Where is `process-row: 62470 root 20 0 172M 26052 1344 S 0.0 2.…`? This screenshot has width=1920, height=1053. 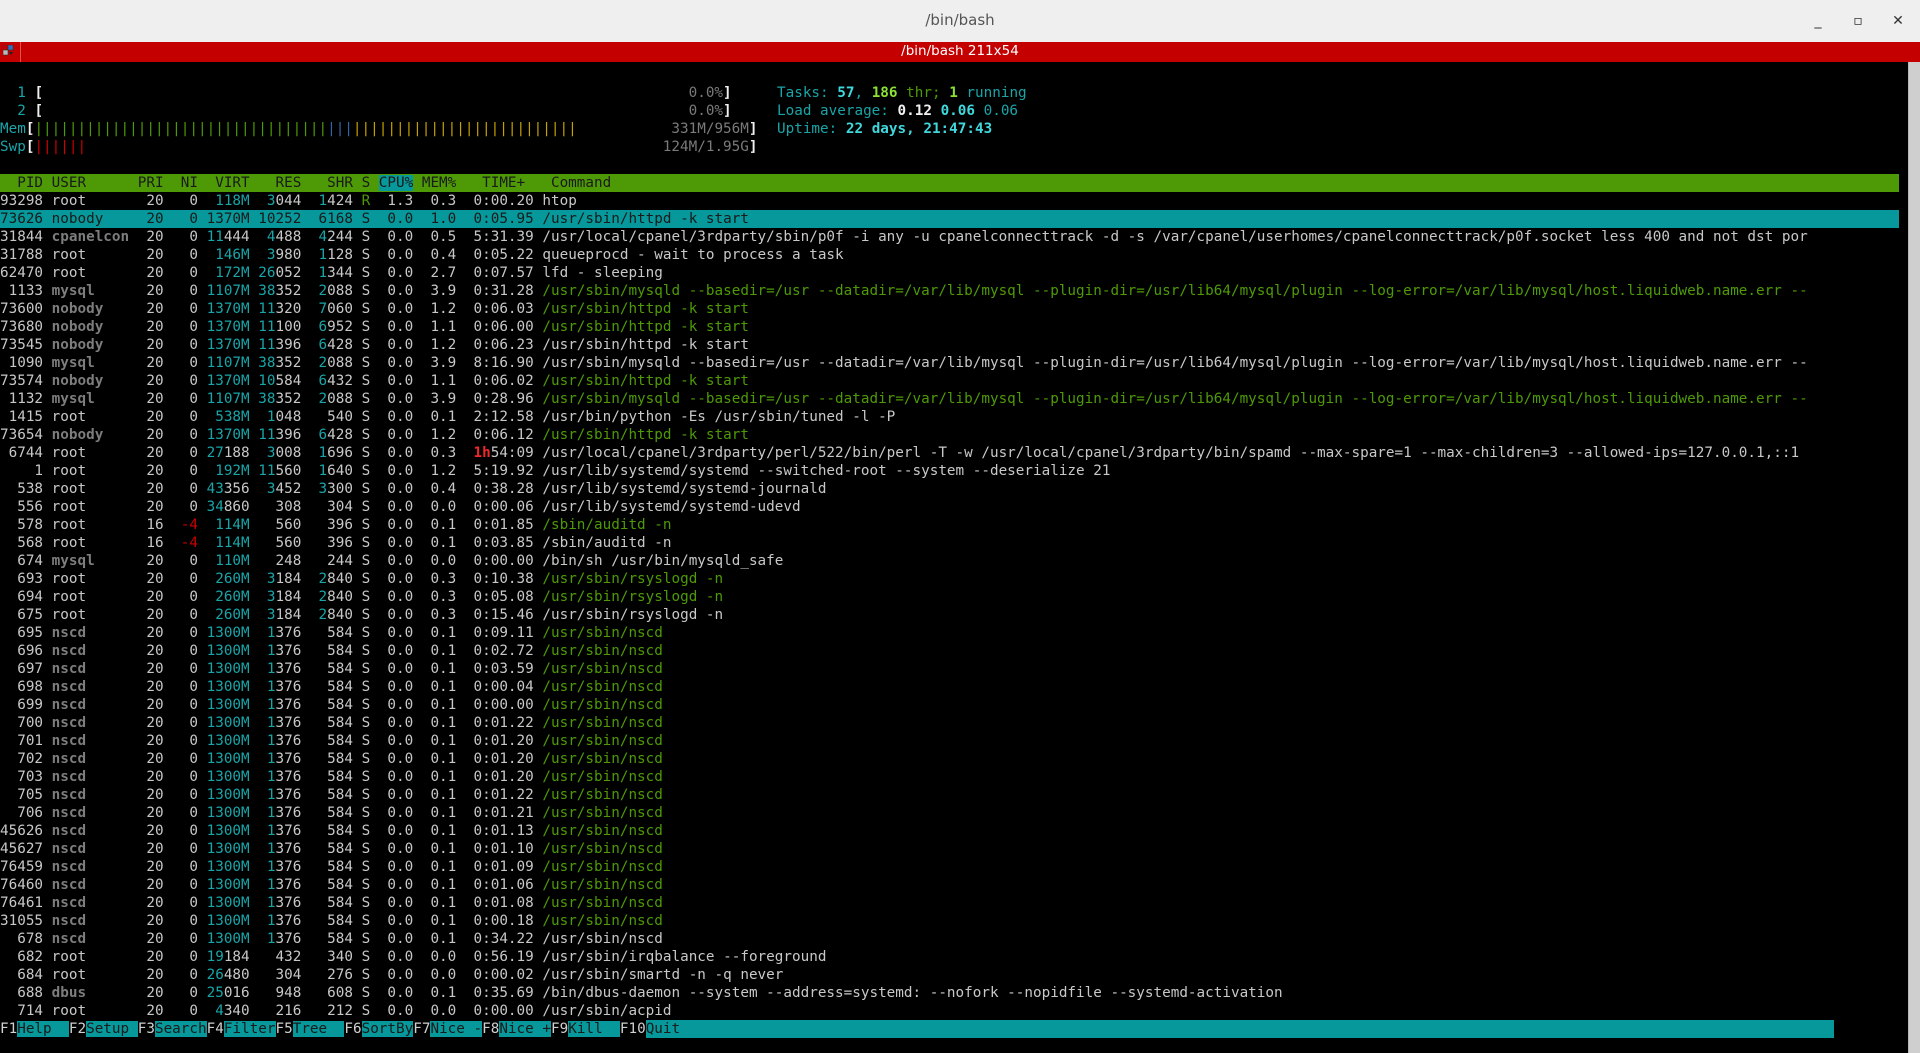
process-row: 62470 root 20 0 172M 26052 1344 S 0.0 2.… is located at coordinates (950, 273).